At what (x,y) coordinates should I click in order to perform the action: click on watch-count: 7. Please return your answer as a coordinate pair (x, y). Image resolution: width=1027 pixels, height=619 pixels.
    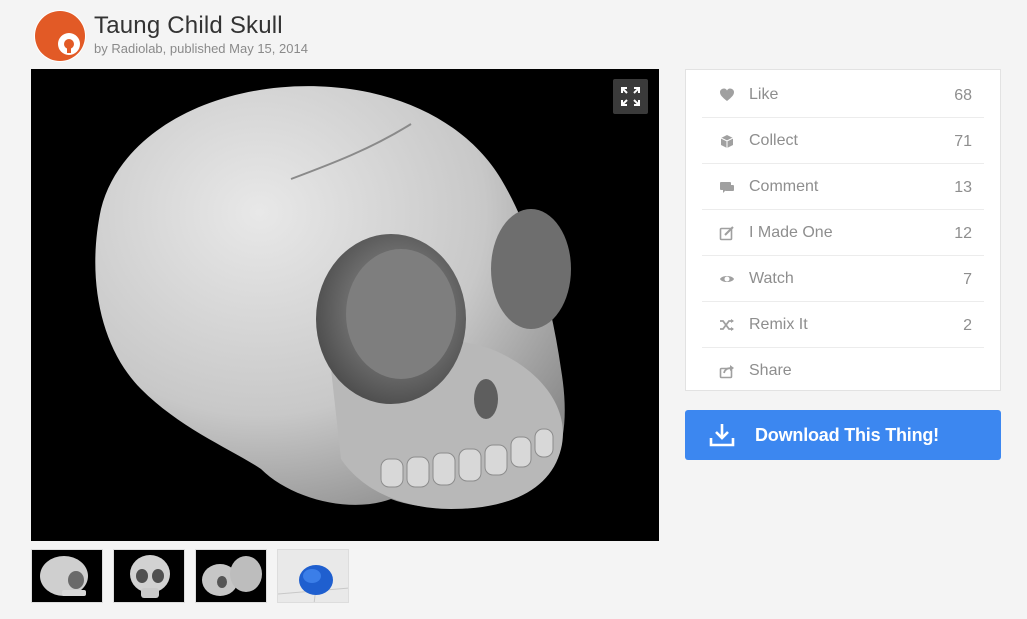
    Looking at the image, I should click on (967, 279).